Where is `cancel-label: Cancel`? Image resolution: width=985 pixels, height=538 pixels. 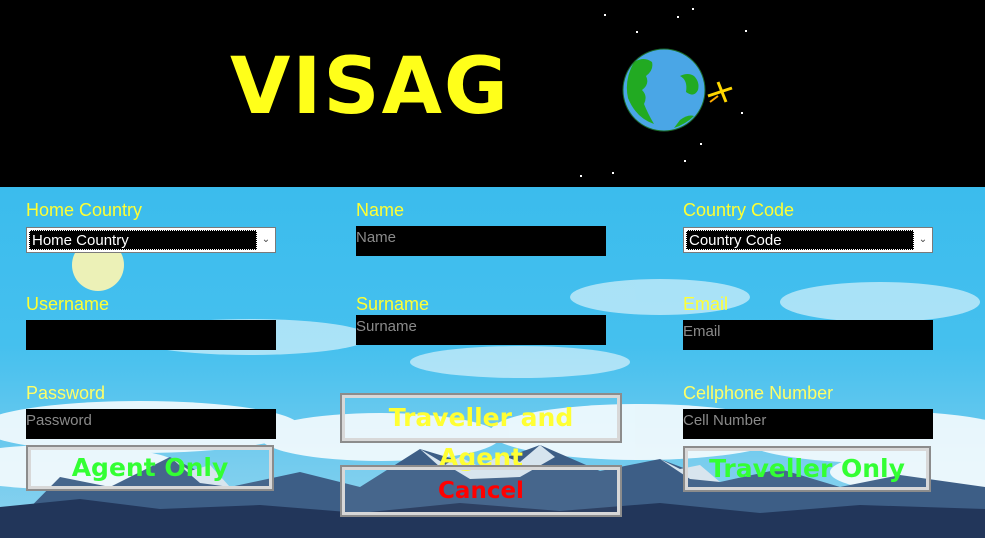 cancel-label: Cancel is located at coordinates (481, 491).